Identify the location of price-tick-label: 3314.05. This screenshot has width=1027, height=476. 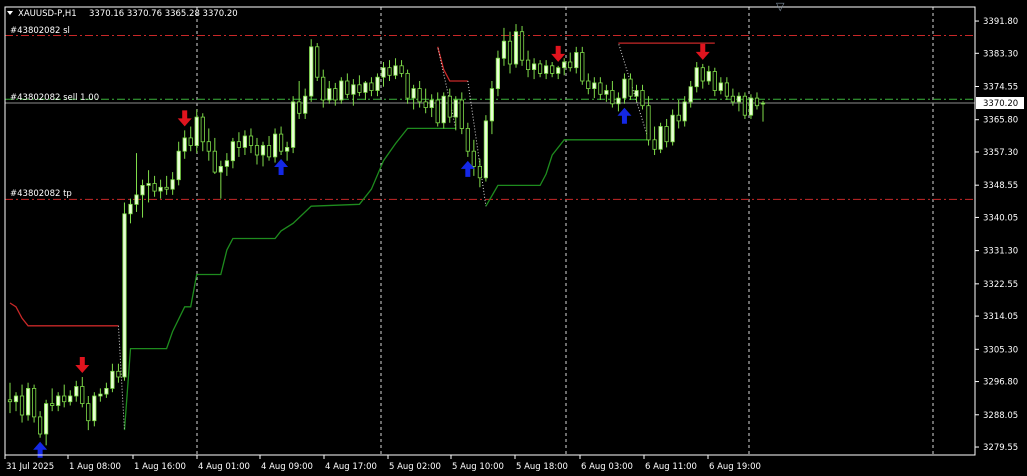
(1000, 317).